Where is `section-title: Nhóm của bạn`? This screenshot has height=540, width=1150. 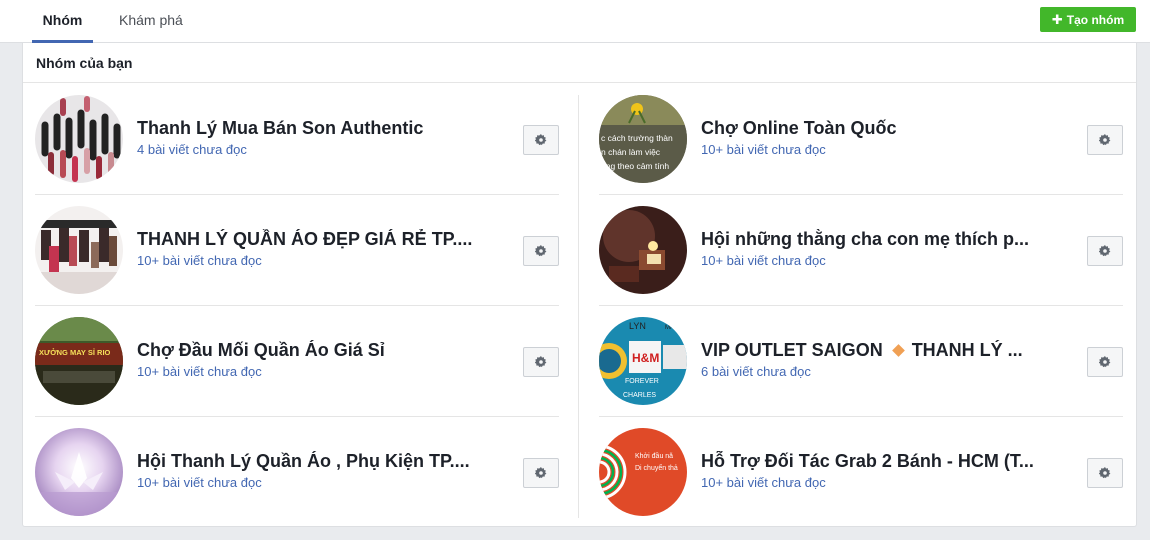
section-title: Nhóm của bạn is located at coordinates (579, 63).